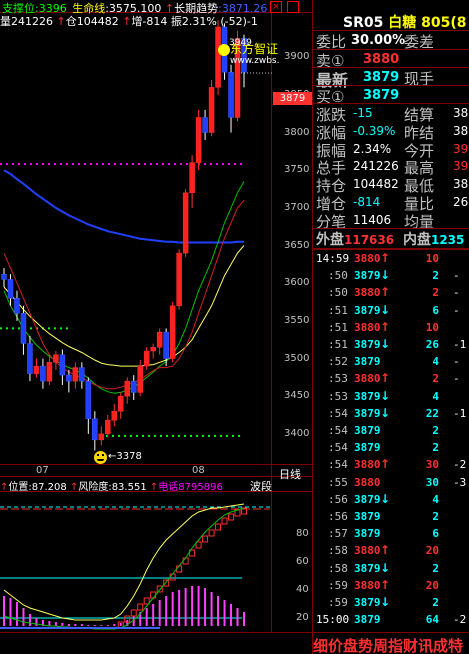  What do you see at coordinates (391, 448) in the screenshot?
I see `tick-row: :54 3879 2` at bounding box center [391, 448].